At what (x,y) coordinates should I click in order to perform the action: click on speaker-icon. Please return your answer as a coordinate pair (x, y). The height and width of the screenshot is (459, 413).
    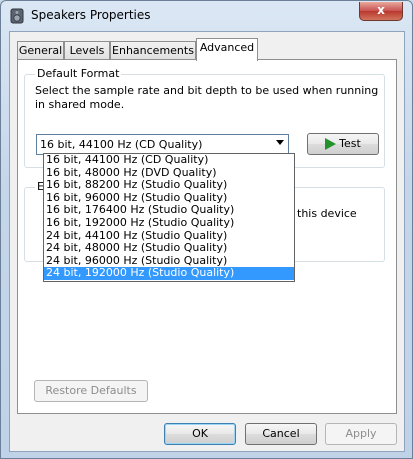
    Looking at the image, I should click on (17, 16).